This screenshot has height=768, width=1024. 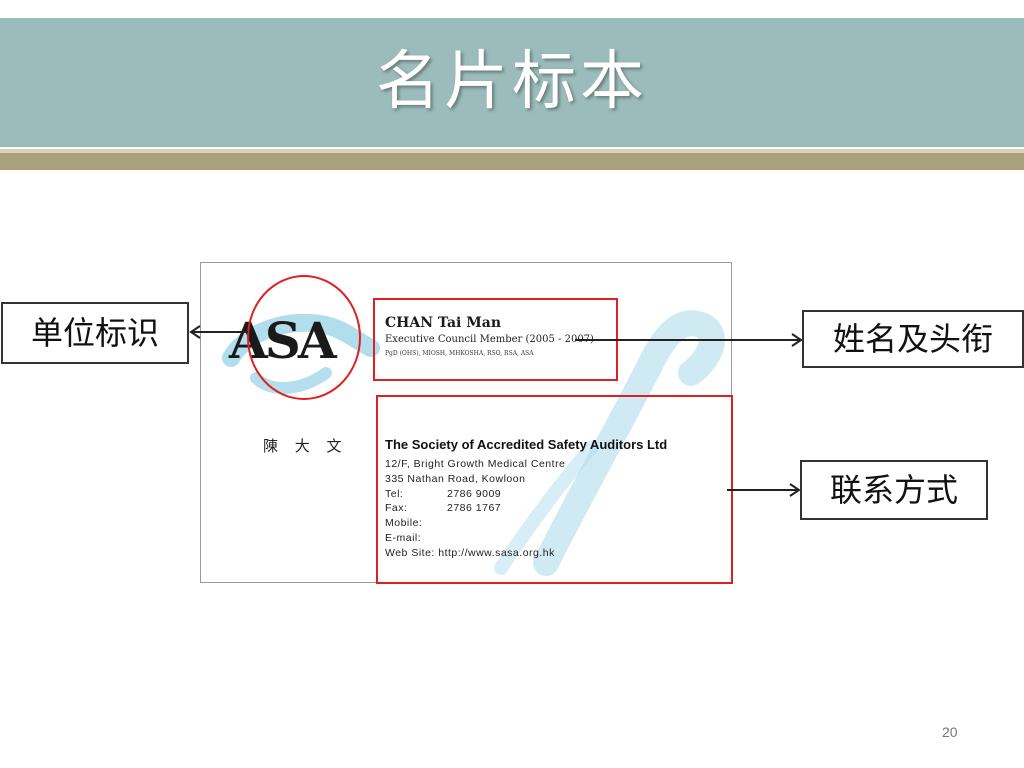 I want to click on label-org-logo: 单位标识, so click(x=95, y=333).